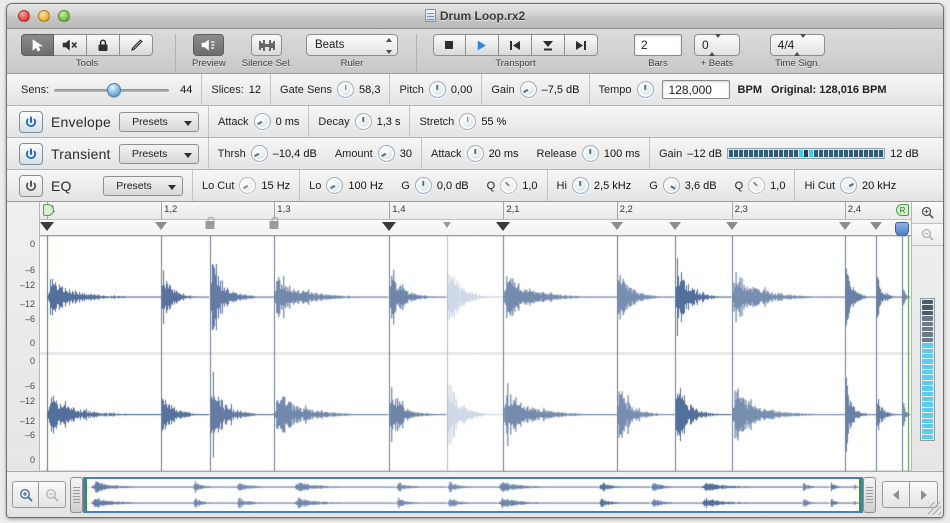 The image size is (950, 523). What do you see at coordinates (829, 89) in the screenshot?
I see `tempo-original: Original: 128,016 BPM` at bounding box center [829, 89].